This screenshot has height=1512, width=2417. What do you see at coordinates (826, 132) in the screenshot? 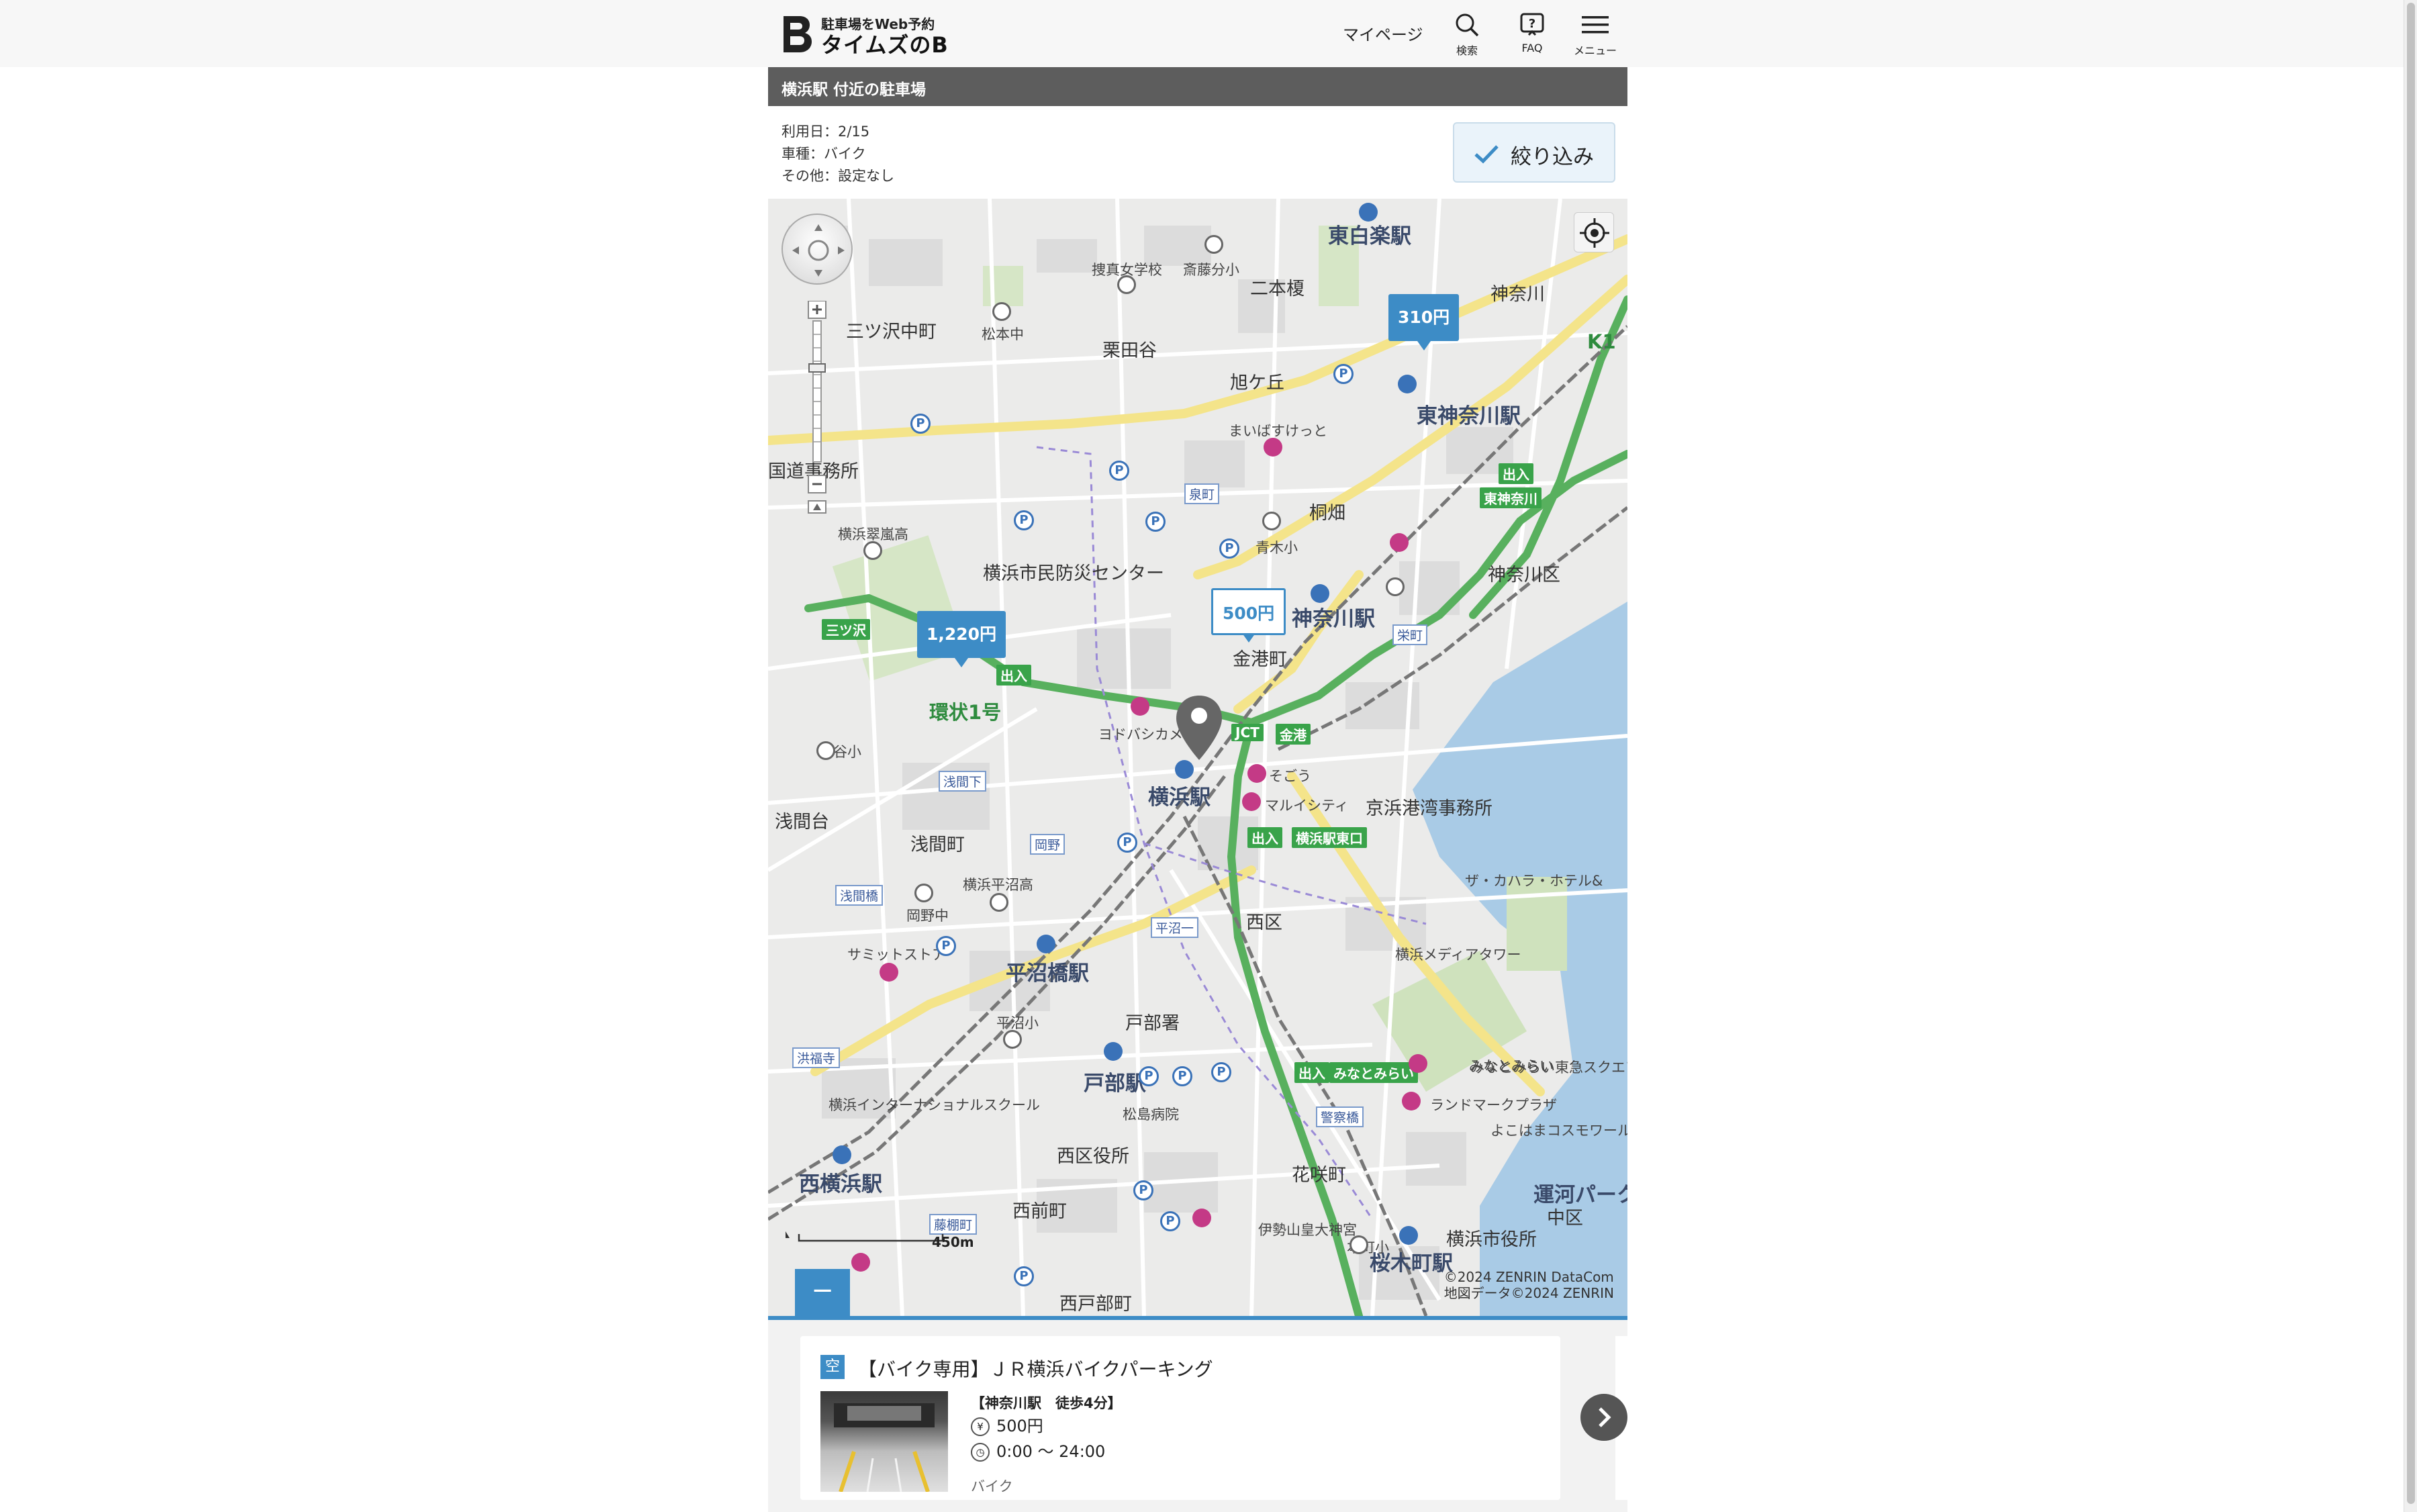
I see `condition-date: 利用日：2/15` at bounding box center [826, 132].